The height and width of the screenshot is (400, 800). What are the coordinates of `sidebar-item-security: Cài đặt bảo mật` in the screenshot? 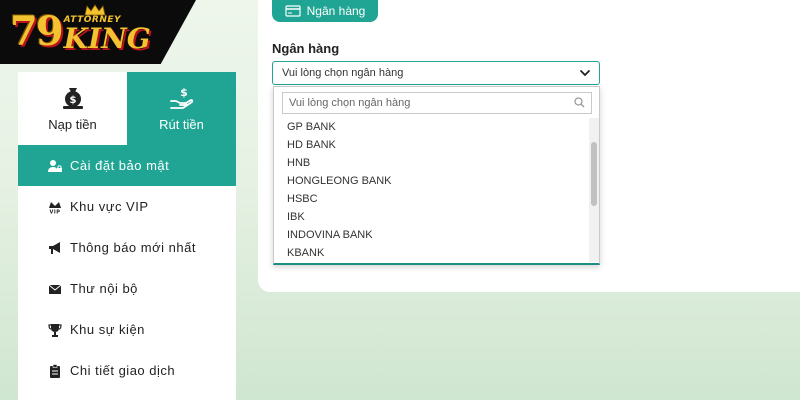 It's located at (127, 165).